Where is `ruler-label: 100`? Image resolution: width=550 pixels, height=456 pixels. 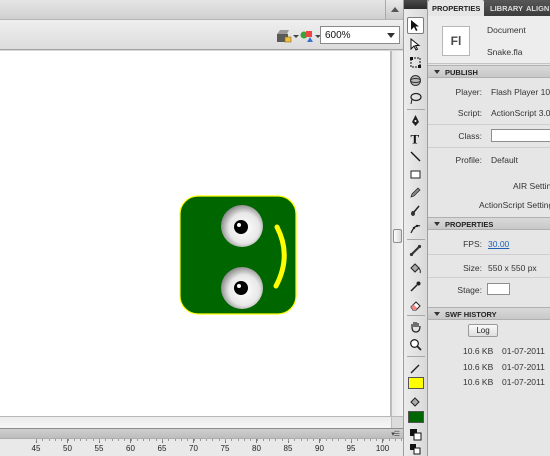 ruler-label: 100 is located at coordinates (382, 448).